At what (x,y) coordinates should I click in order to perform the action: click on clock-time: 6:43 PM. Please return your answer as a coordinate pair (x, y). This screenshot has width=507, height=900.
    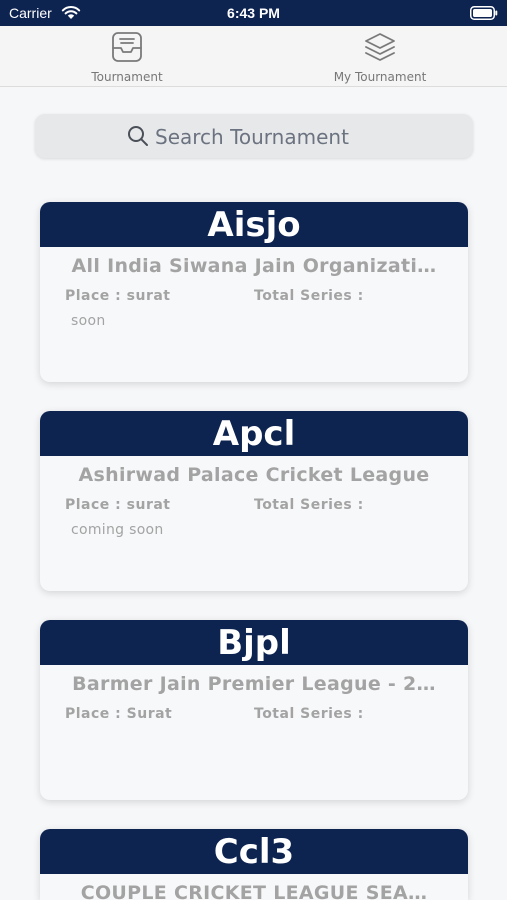
    Looking at the image, I should click on (253, 13).